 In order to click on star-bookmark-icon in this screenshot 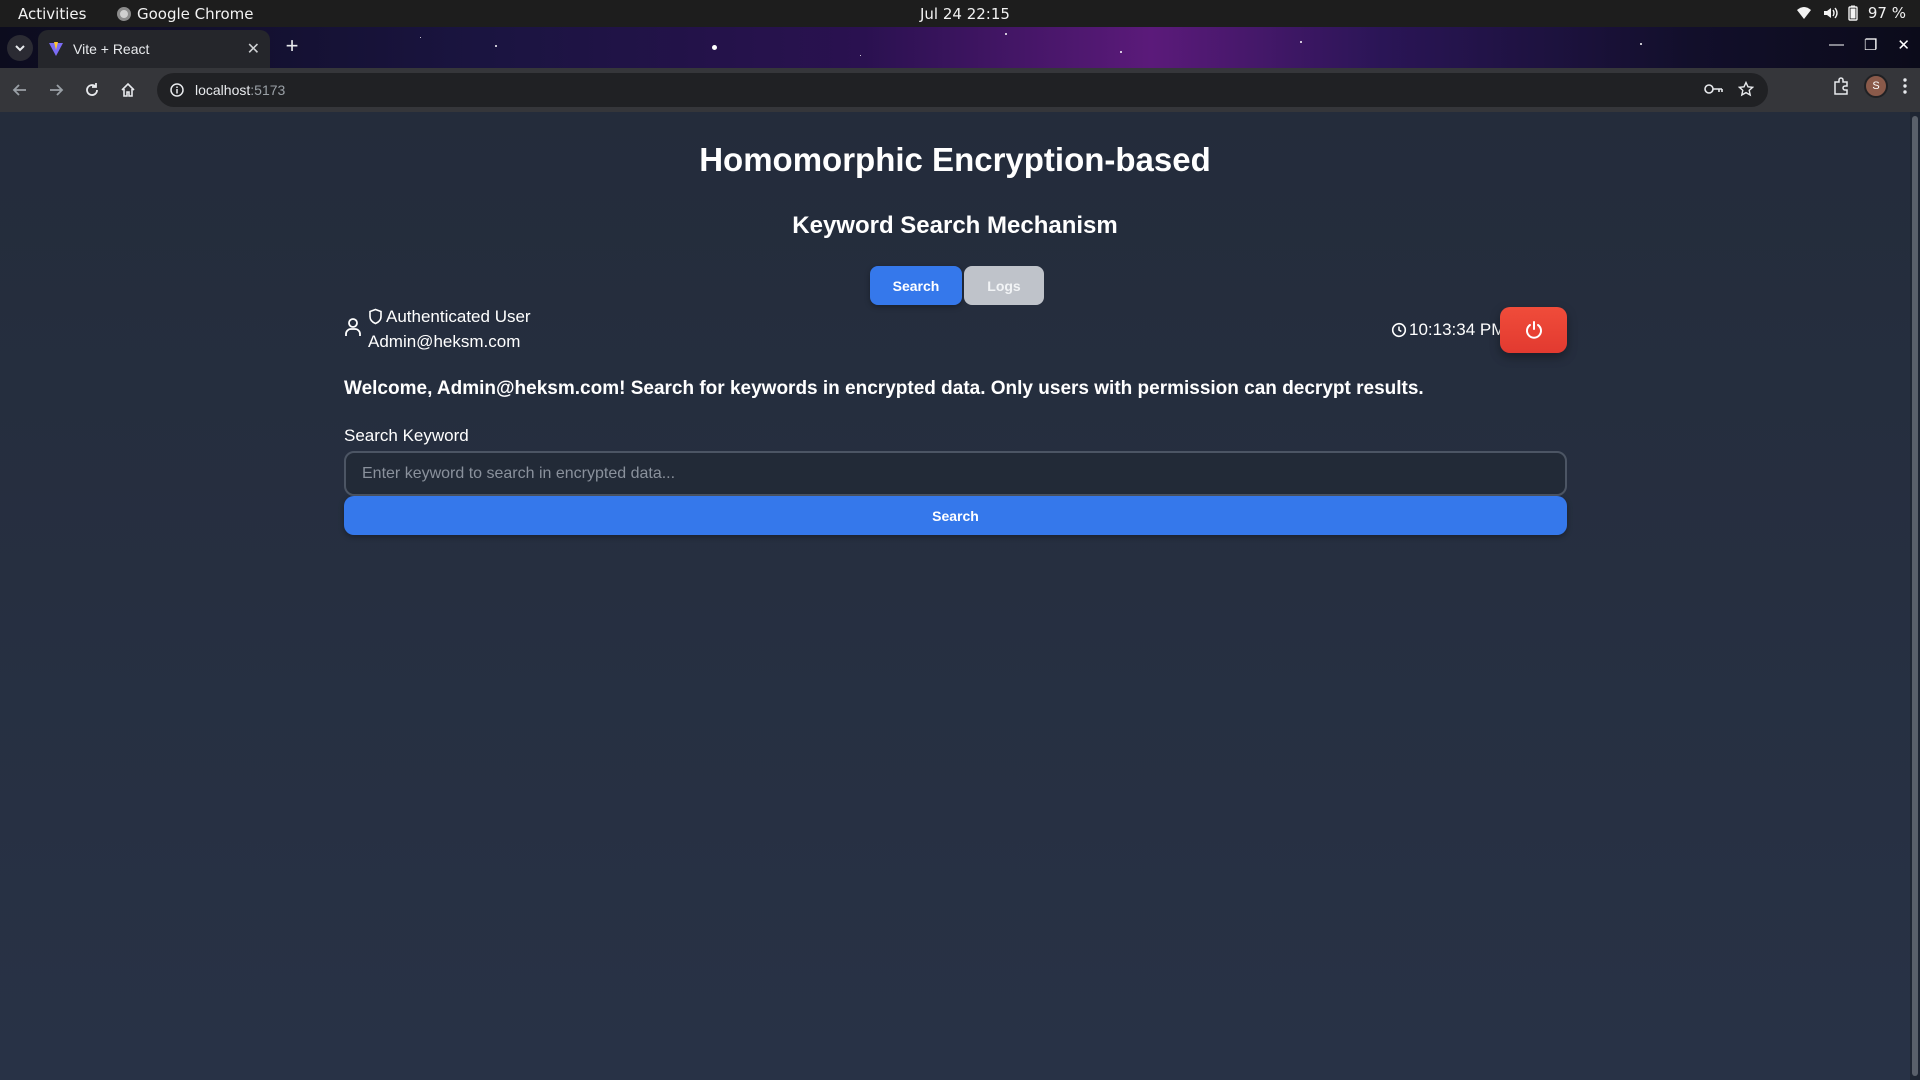, I will do `click(1746, 89)`.